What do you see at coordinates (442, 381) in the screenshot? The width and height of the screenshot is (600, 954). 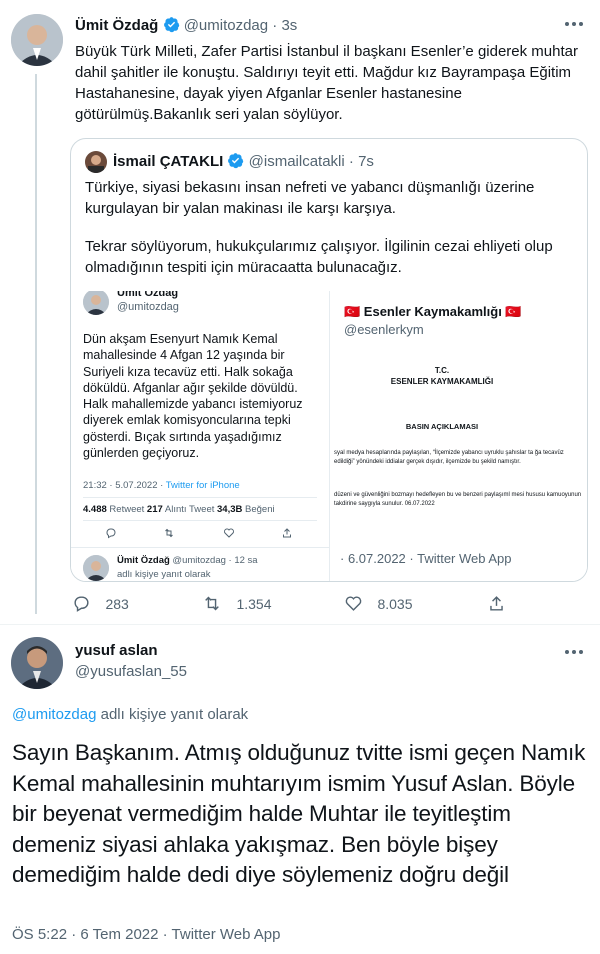 I see `right-doc-line2: ESENLER KAYMAKAMLIĞI` at bounding box center [442, 381].